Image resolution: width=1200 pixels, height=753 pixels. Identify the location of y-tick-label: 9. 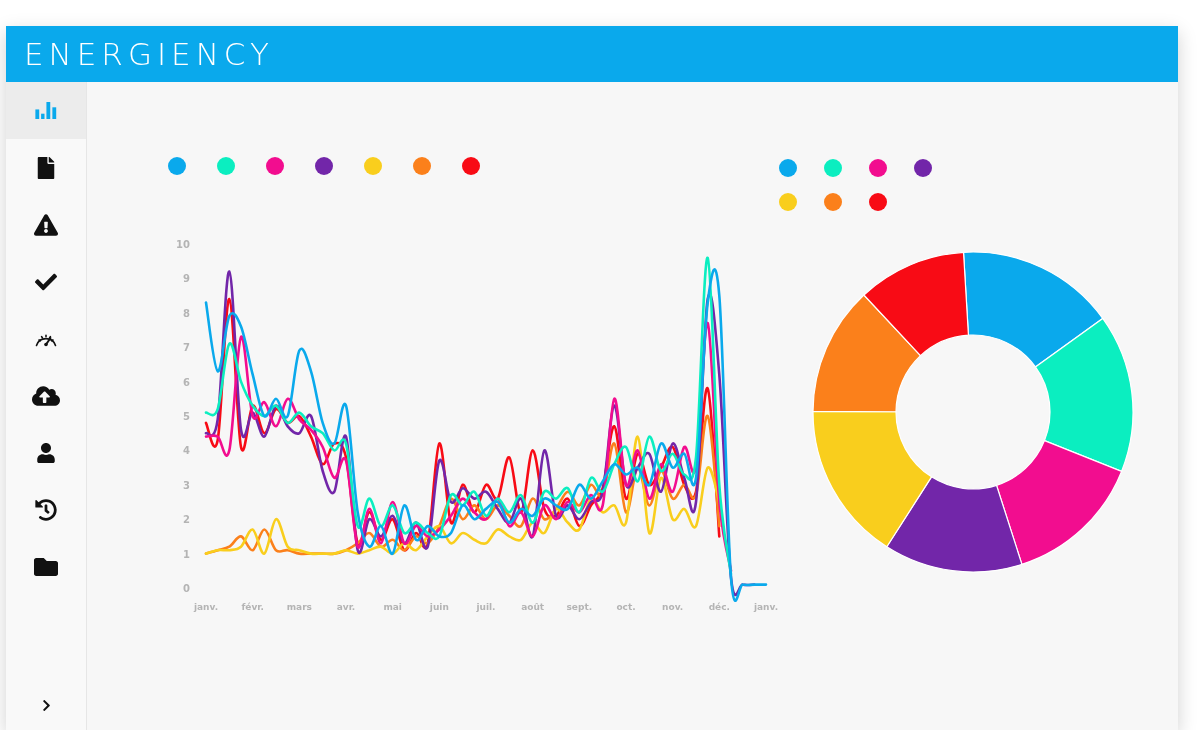
(186, 279).